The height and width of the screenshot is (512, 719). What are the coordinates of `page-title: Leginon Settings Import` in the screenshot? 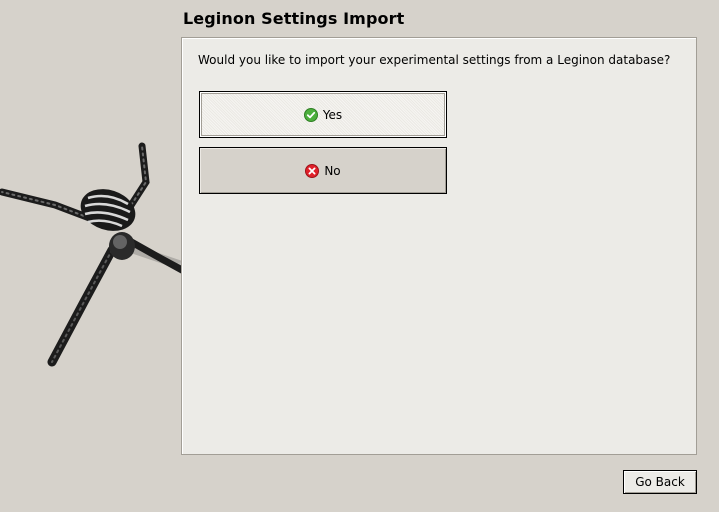 It's located at (294, 18).